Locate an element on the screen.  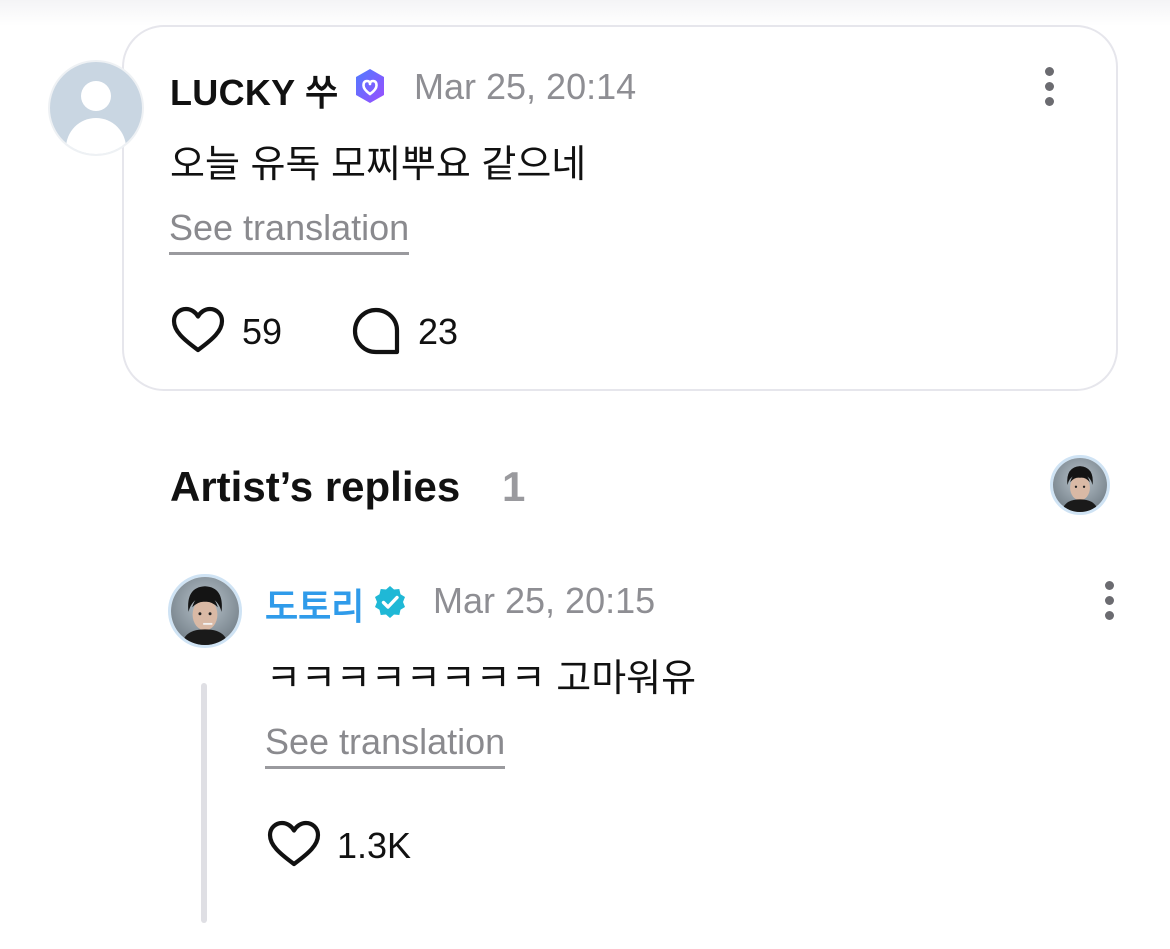
comment-timestamp: Mar 25, 20:14 is located at coordinates (525, 86).